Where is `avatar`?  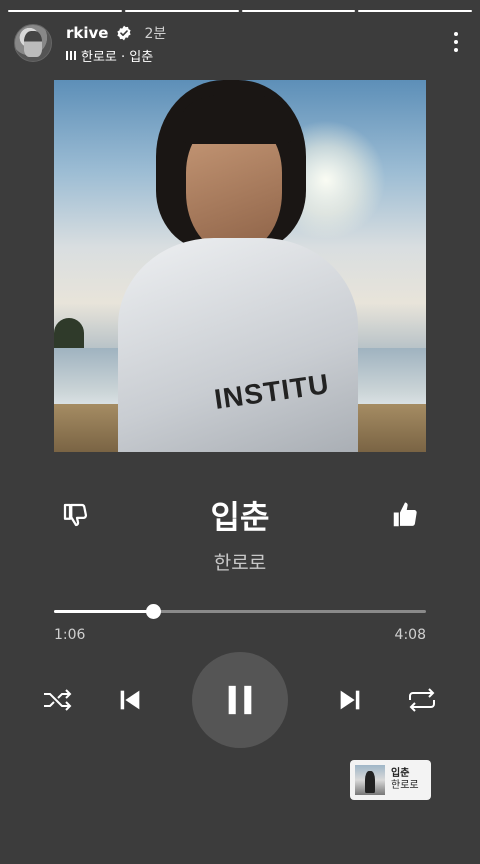
avatar is located at coordinates (33, 43).